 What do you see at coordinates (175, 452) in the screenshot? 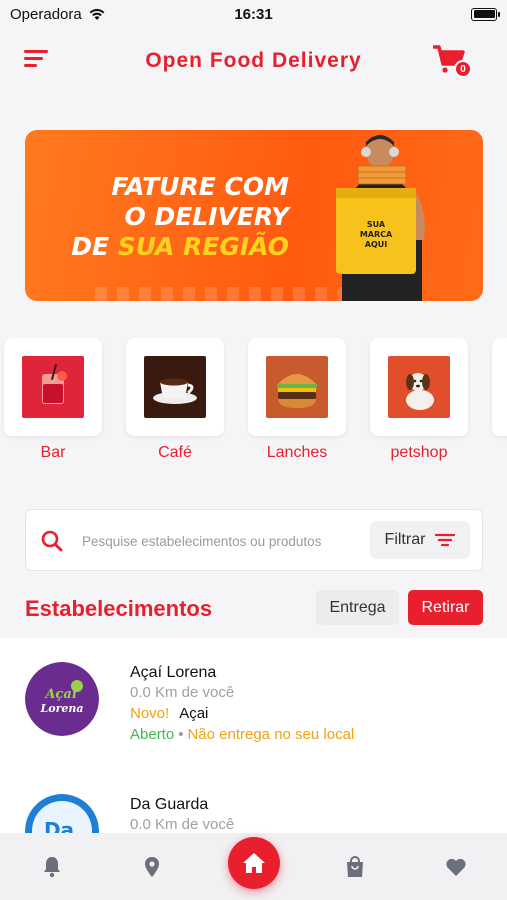
I see `category-label: Café` at bounding box center [175, 452].